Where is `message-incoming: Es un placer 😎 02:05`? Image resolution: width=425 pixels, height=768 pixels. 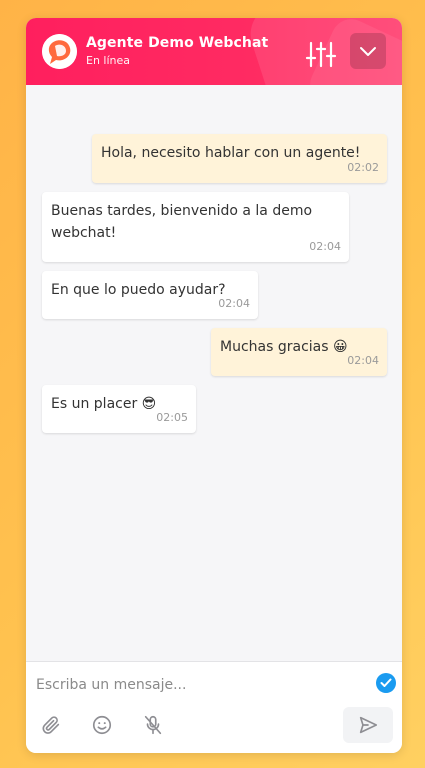
message-incoming: Es un placer 😎 02:05 is located at coordinates (119, 409).